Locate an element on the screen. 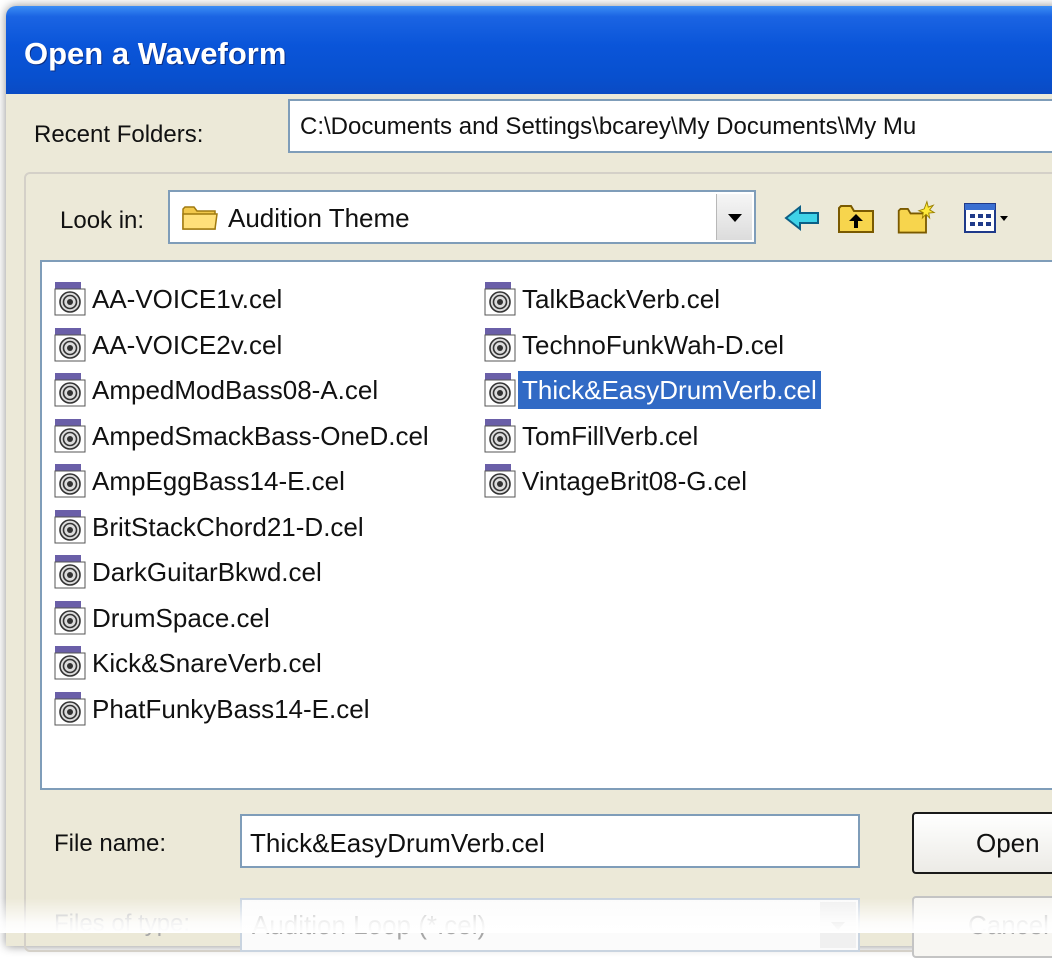 The image size is (1052, 958). file-list-item: TechnoFunkWah-D.cel is located at coordinates (635, 345).